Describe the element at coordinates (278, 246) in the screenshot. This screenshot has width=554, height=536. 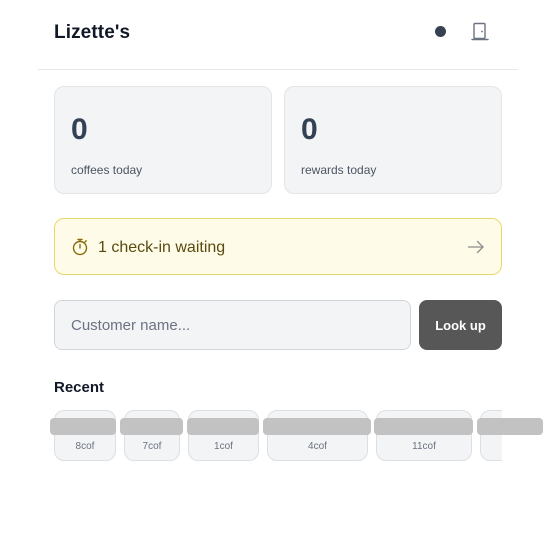
I see `checkin-waiting-banner: 1 check-in waiting` at that location.